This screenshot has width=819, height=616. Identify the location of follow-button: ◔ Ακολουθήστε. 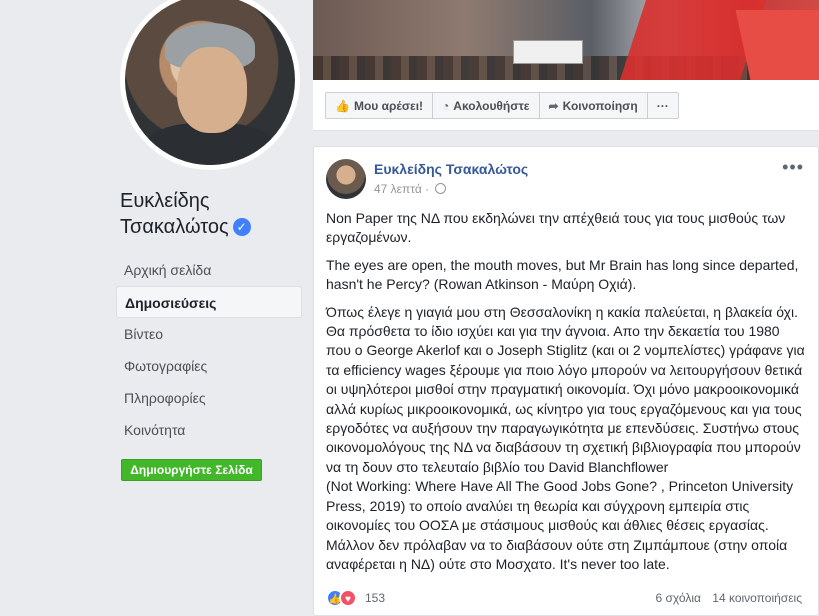
(486, 105).